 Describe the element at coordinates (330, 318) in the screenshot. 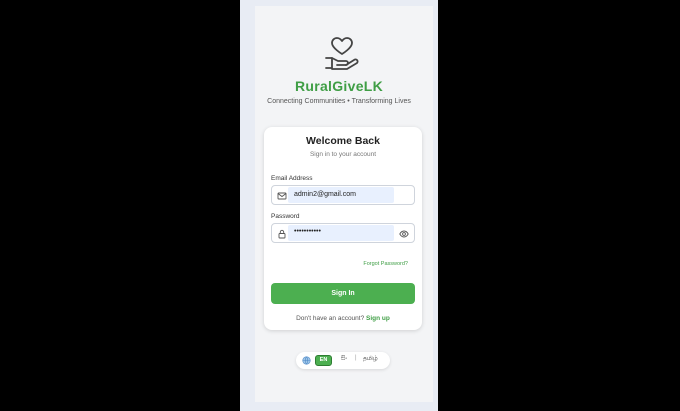

I see `signup-prompt: Don't have an account?` at that location.